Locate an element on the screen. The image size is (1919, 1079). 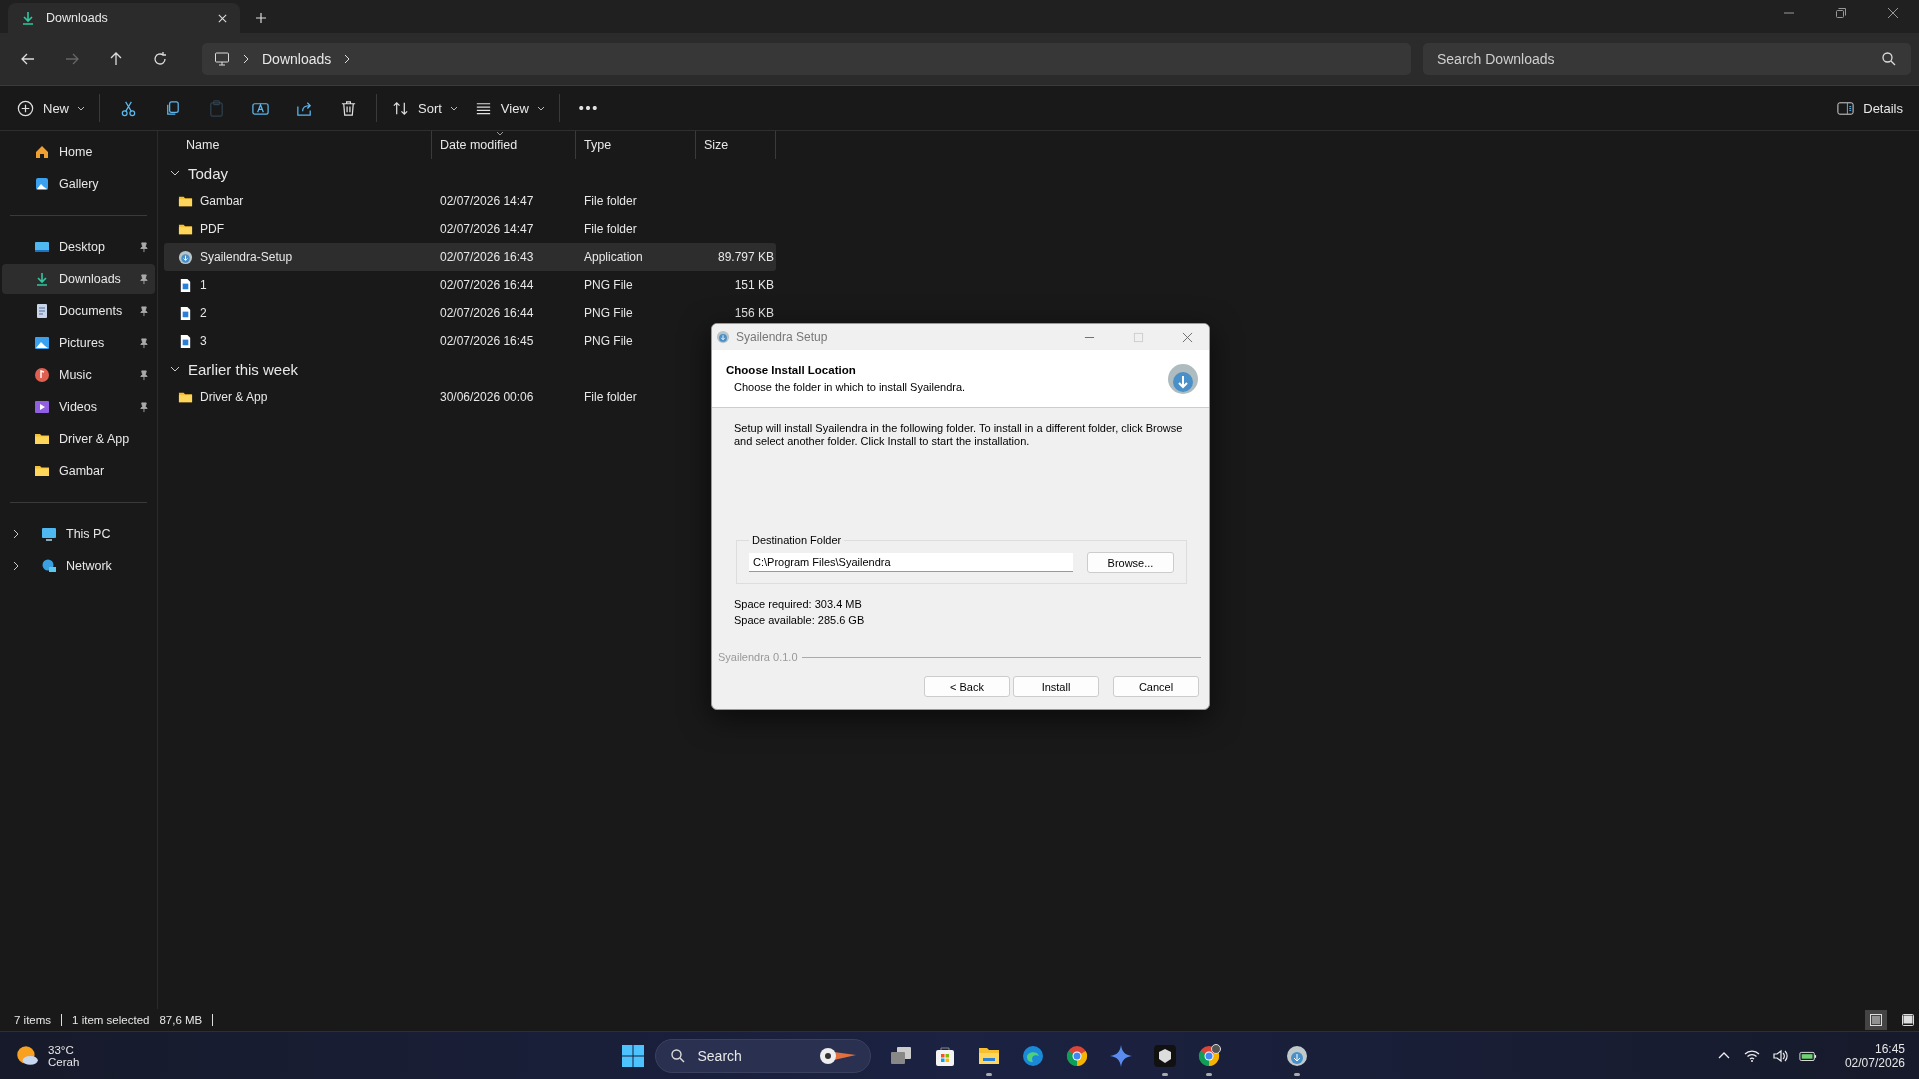
volume-icon is located at coordinates (1779, 1055).